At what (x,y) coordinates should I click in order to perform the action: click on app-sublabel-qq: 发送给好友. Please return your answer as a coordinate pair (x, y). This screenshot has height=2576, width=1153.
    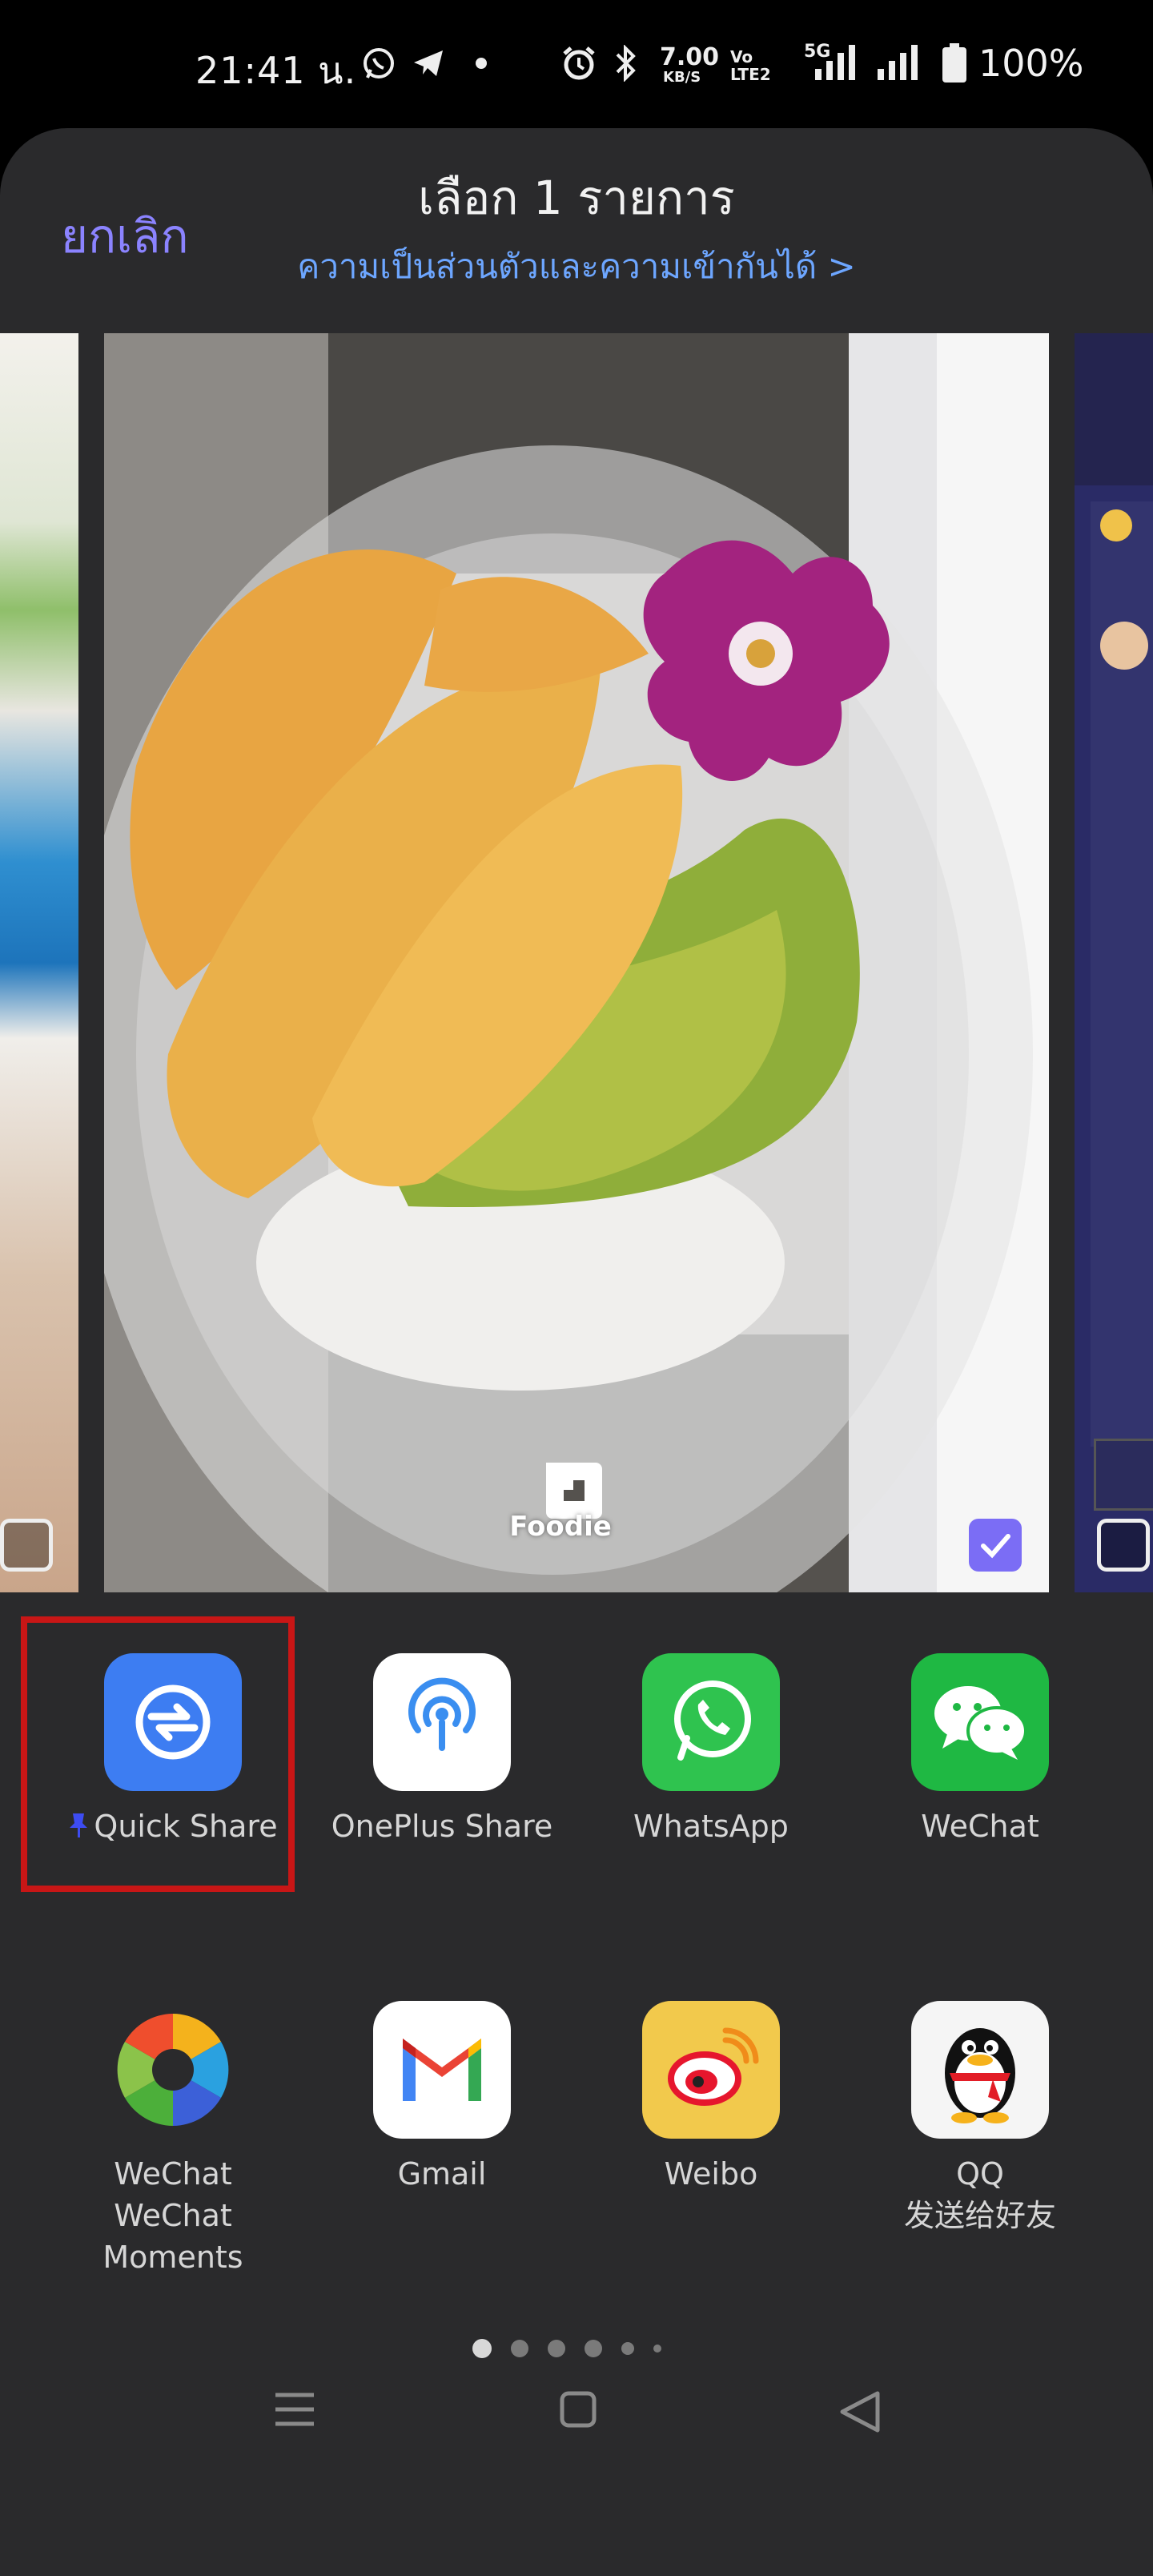
    Looking at the image, I should click on (979, 2215).